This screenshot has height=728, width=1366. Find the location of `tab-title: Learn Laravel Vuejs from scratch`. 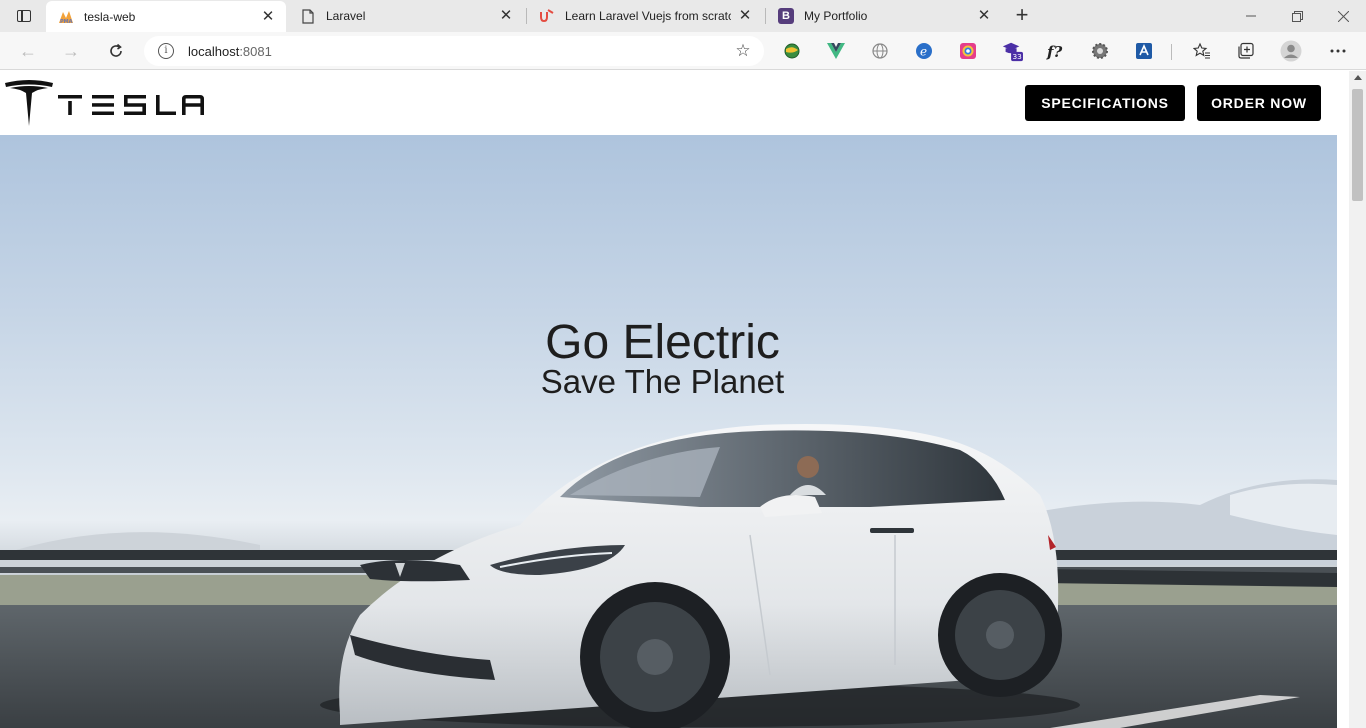

tab-title: Learn Laravel Vuejs from scratch is located at coordinates (648, 16).